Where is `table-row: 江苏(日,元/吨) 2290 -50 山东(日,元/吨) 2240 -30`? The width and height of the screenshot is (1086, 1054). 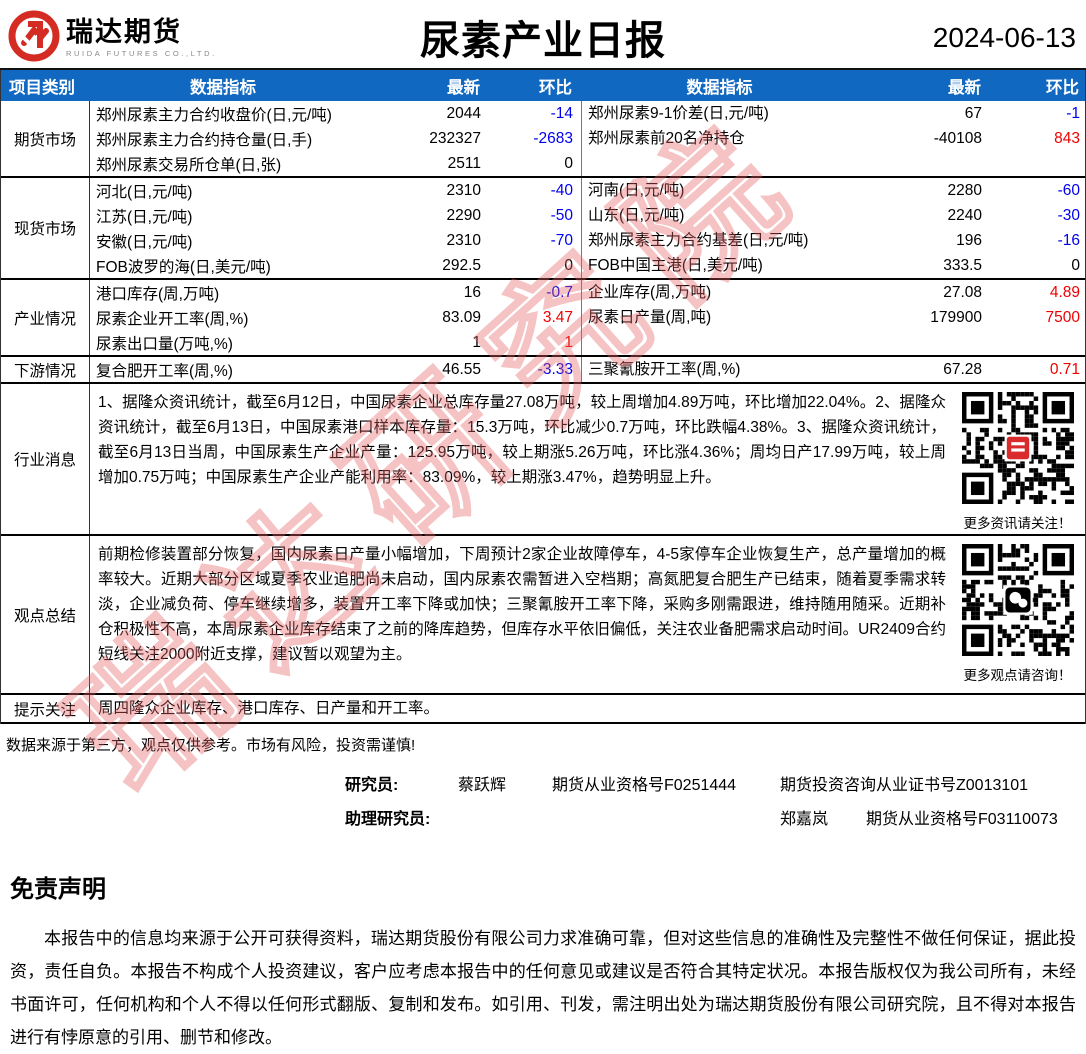 table-row: 江苏(日,元/吨) 2290 -50 山东(日,元/吨) 2240 -30 is located at coordinates (588, 215).